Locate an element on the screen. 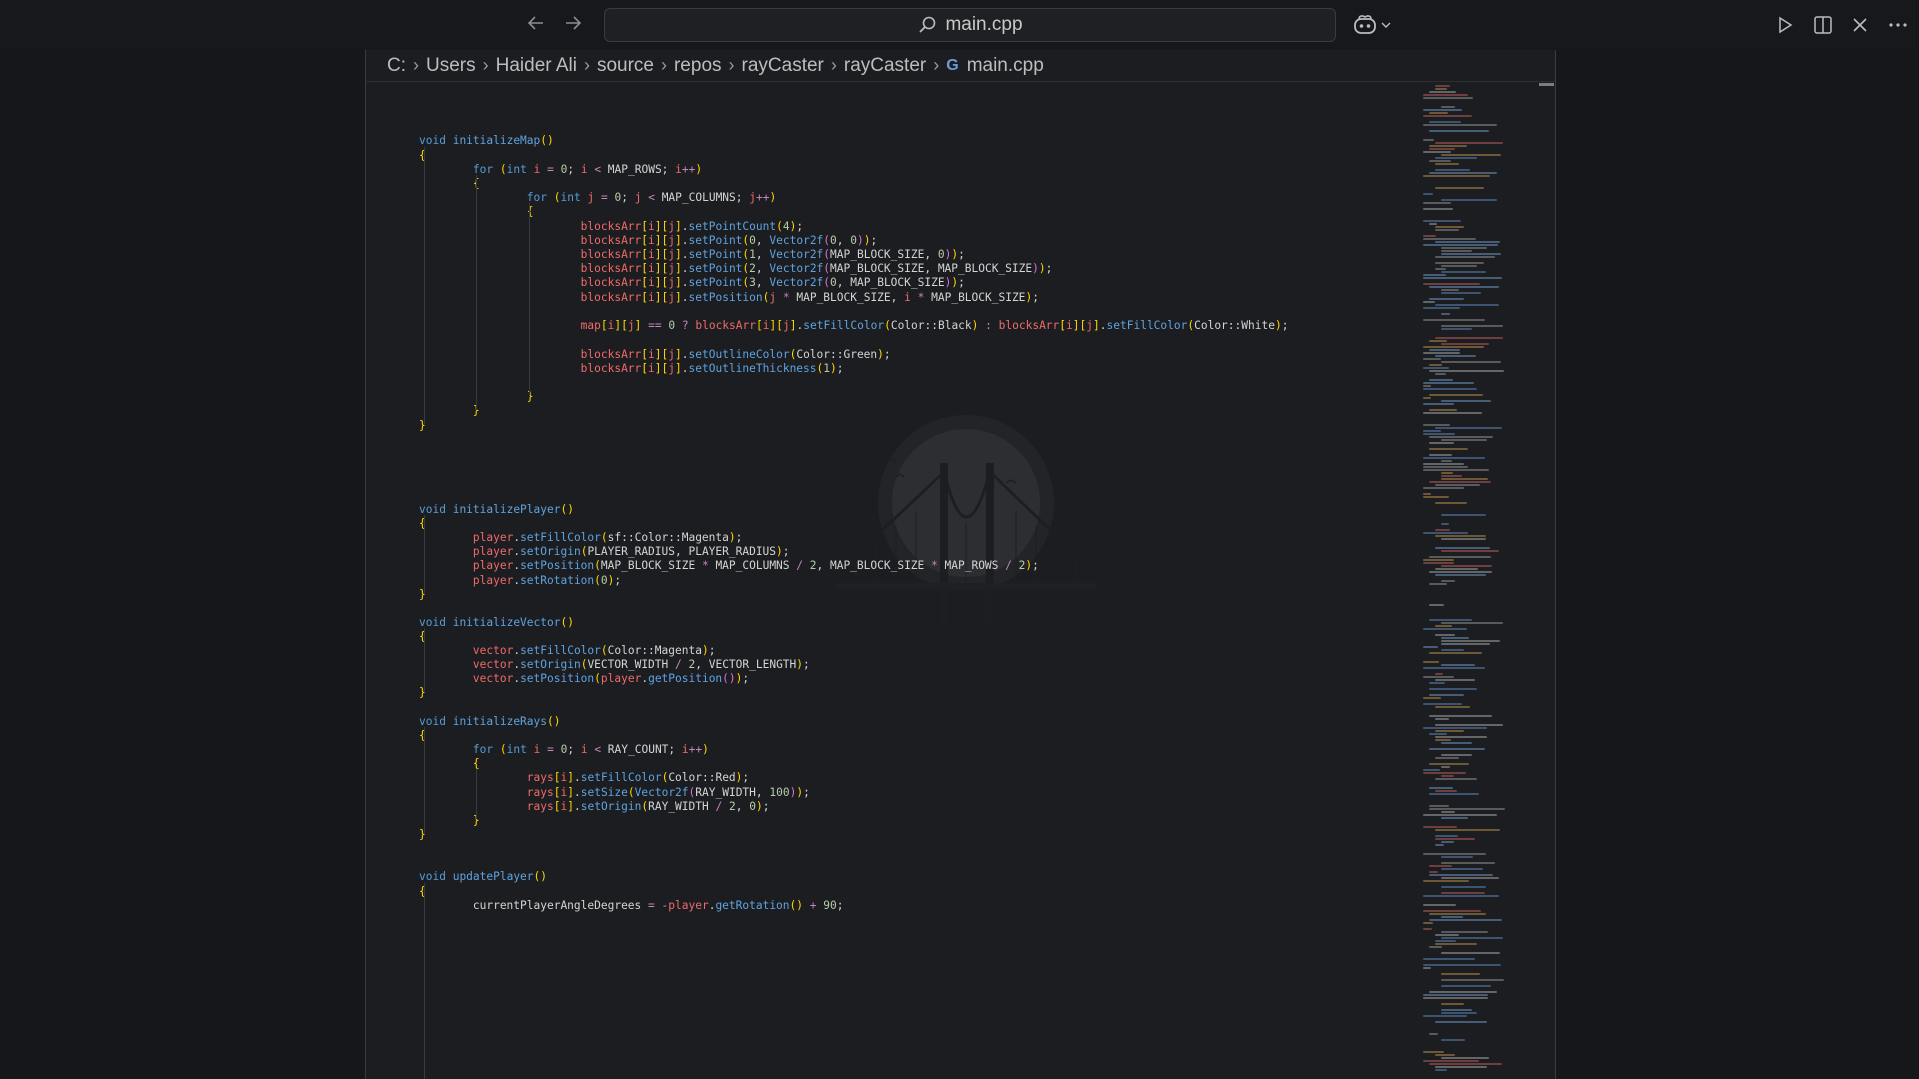 This screenshot has width=1919, height=1079. code-line: void initializeMap() is located at coordinates (486, 140).